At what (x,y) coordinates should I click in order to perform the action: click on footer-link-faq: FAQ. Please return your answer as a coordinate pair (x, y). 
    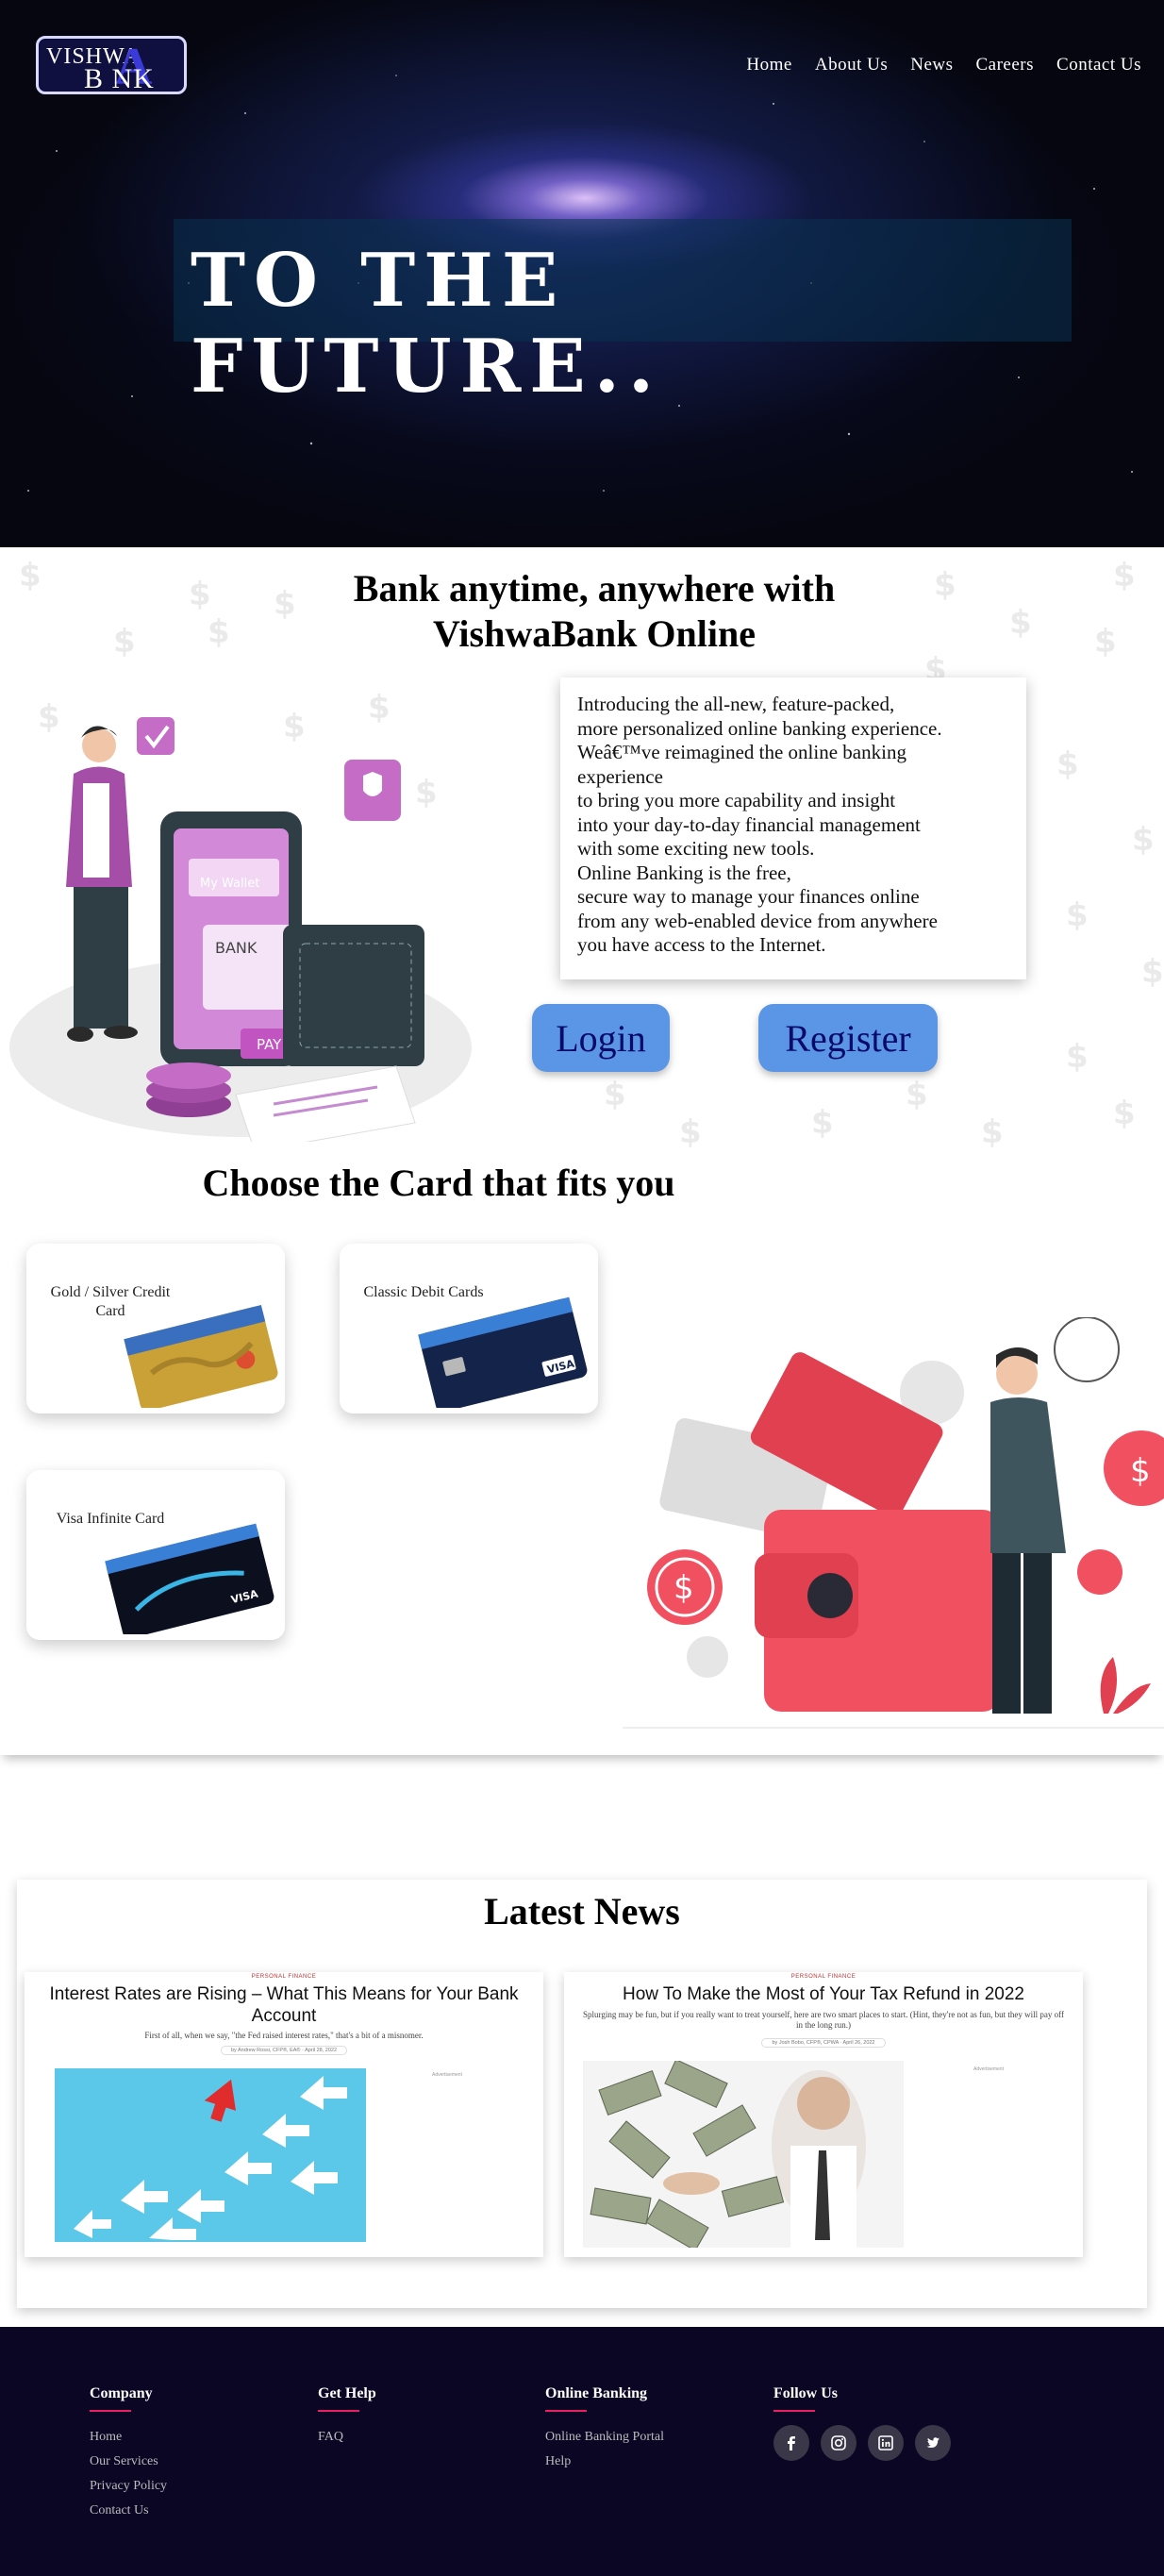
    Looking at the image, I should click on (347, 2437).